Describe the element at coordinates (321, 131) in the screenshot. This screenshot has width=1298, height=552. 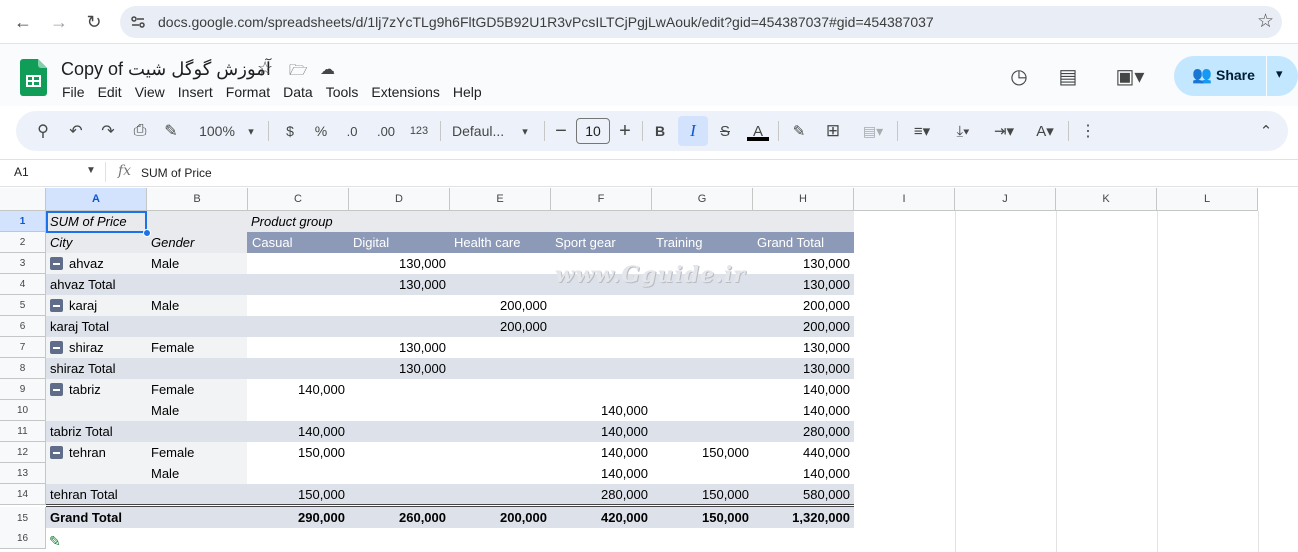
I see `percent-format-button: %` at that location.